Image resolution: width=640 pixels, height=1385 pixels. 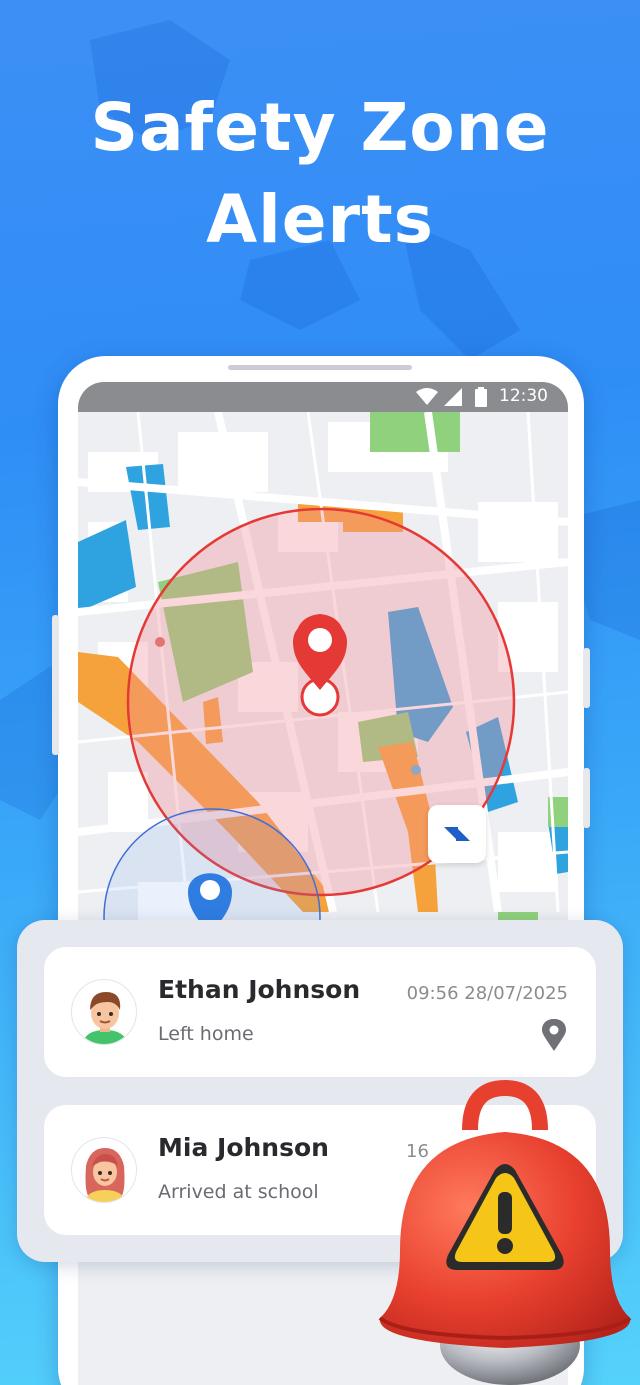 What do you see at coordinates (487, 993) in the screenshot?
I see `alert-time: 09:56 28/07/2025` at bounding box center [487, 993].